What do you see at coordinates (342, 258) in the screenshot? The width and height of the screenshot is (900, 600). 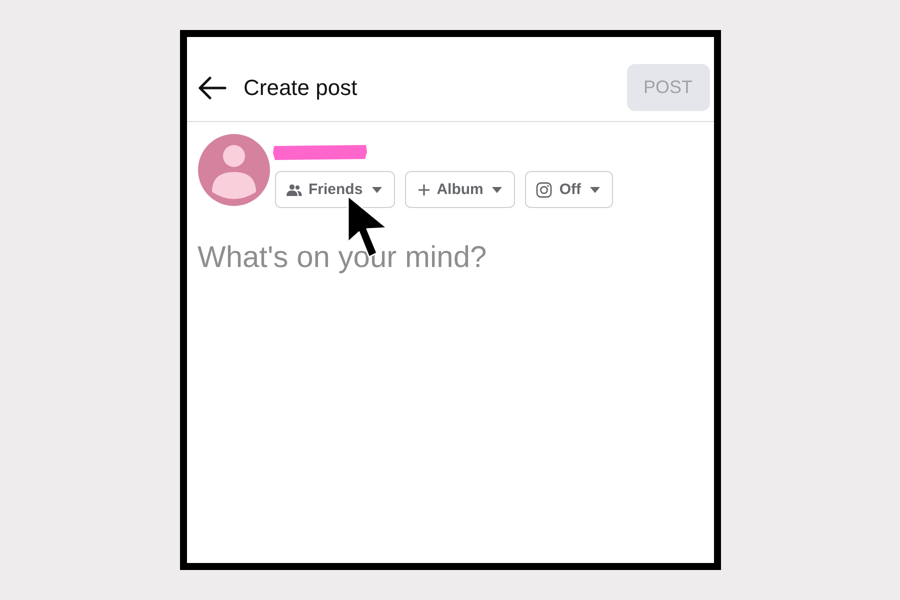 I see `post-text-field: What's on your mind?` at bounding box center [342, 258].